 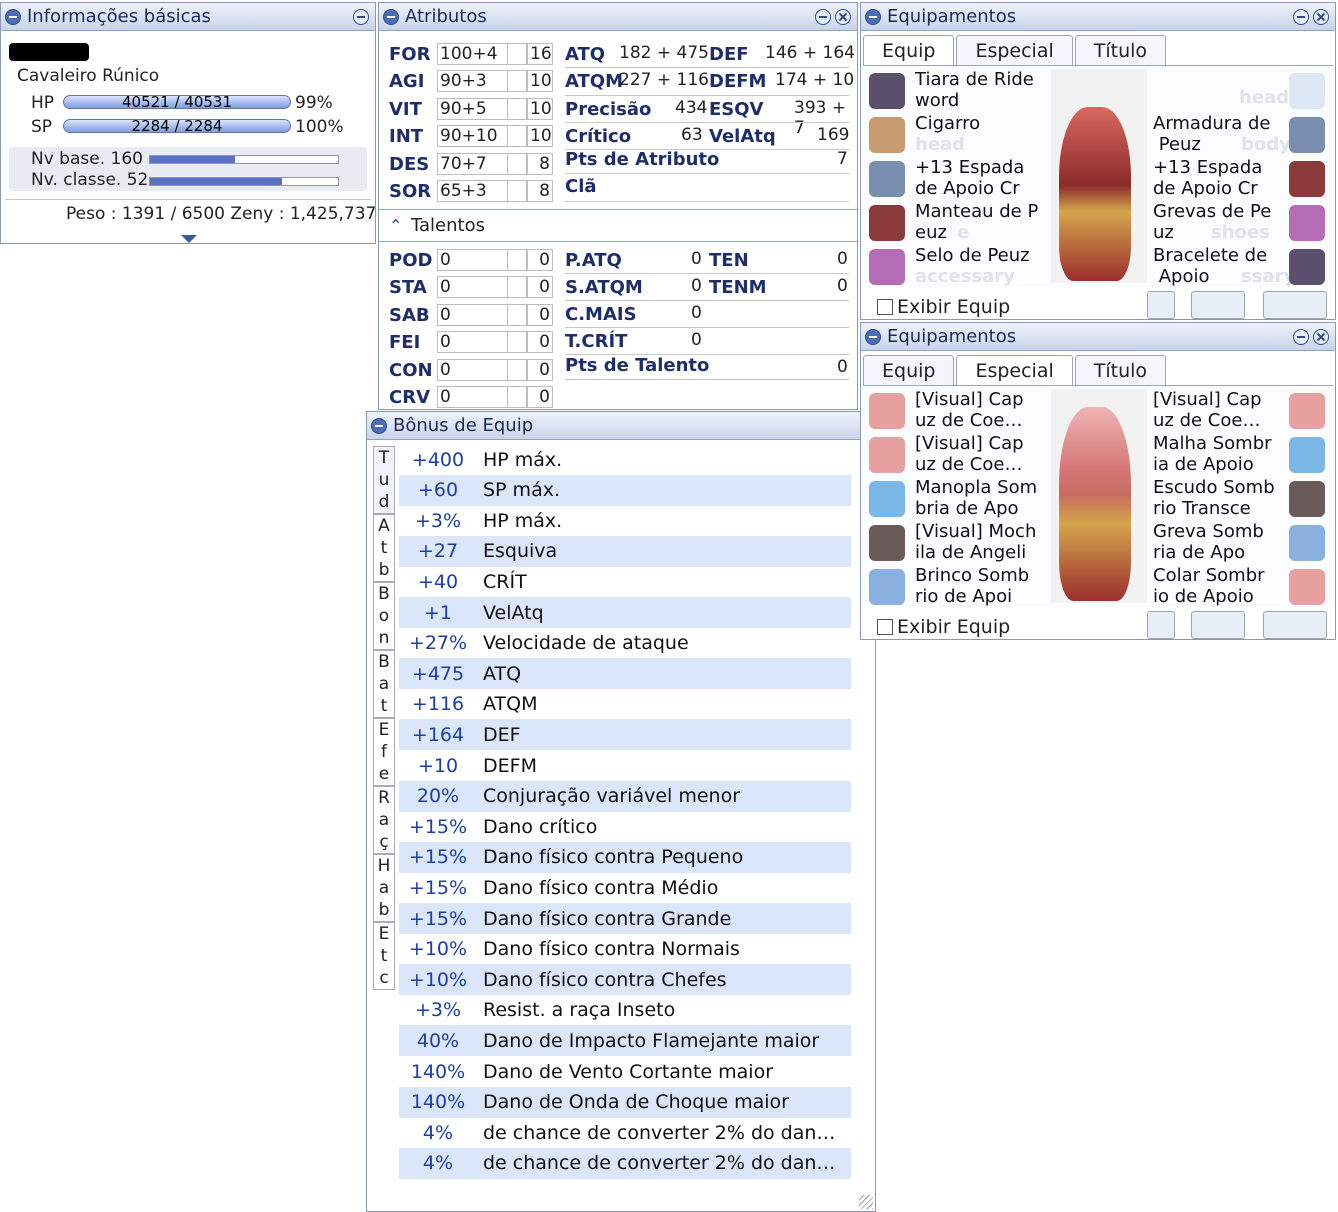 What do you see at coordinates (612, 796) in the screenshot?
I see `bonus-text: Conjuração variável menor` at bounding box center [612, 796].